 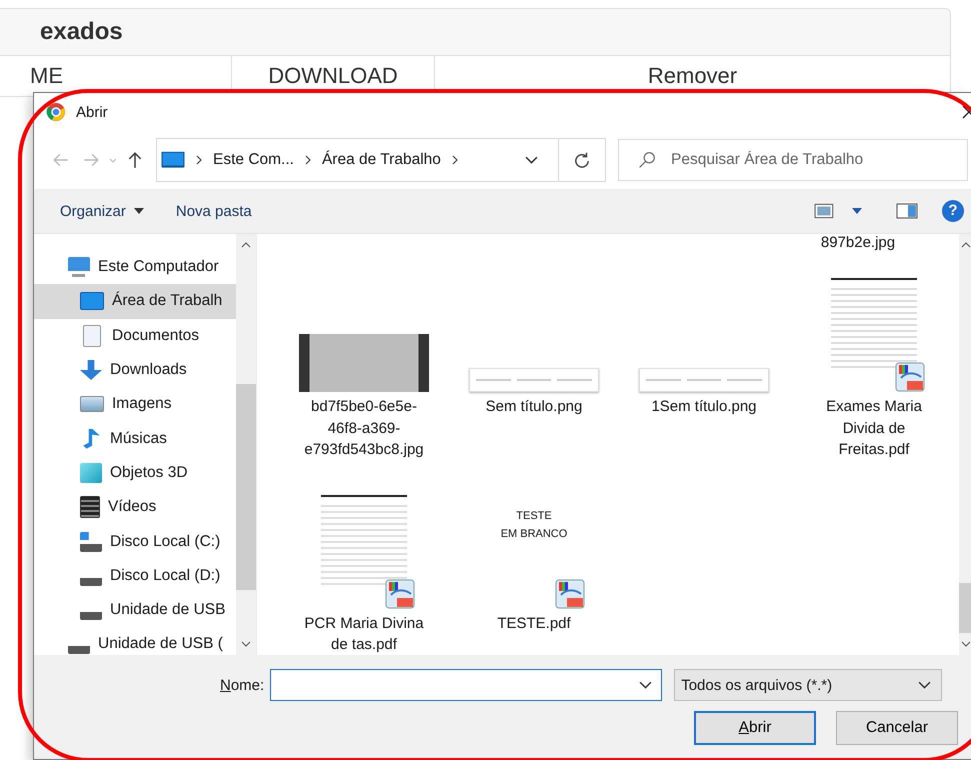 What do you see at coordinates (81, 32) in the screenshot?
I see `section-heading: exados` at bounding box center [81, 32].